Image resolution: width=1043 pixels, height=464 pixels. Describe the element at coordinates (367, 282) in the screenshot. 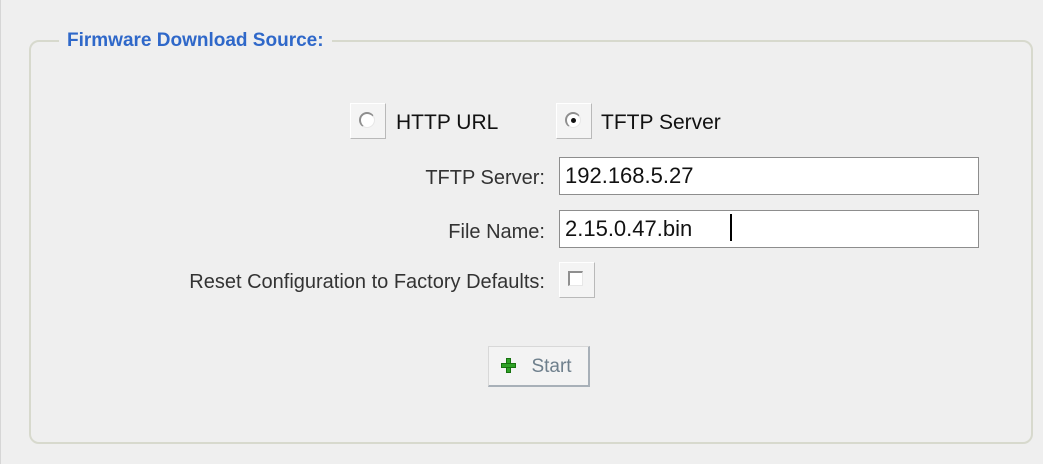

I see `reset-defaults-label: Reset Configuration to Factory Defaults:` at that location.